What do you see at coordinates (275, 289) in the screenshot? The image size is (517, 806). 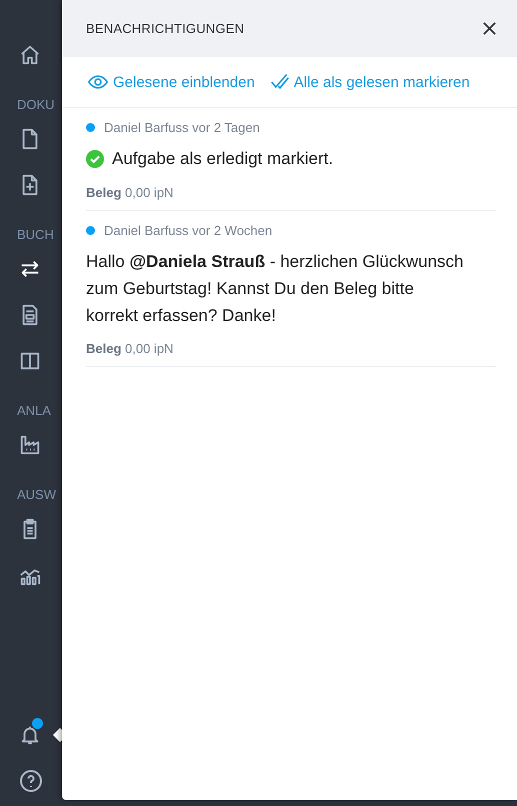 I see `notification-text: Hallo @Daniela Strauß - herzlichen Glückwunsch zum Geburtstag! Kannst Du den Beleg bitte korrekt erfassen? Danke!` at bounding box center [275, 289].